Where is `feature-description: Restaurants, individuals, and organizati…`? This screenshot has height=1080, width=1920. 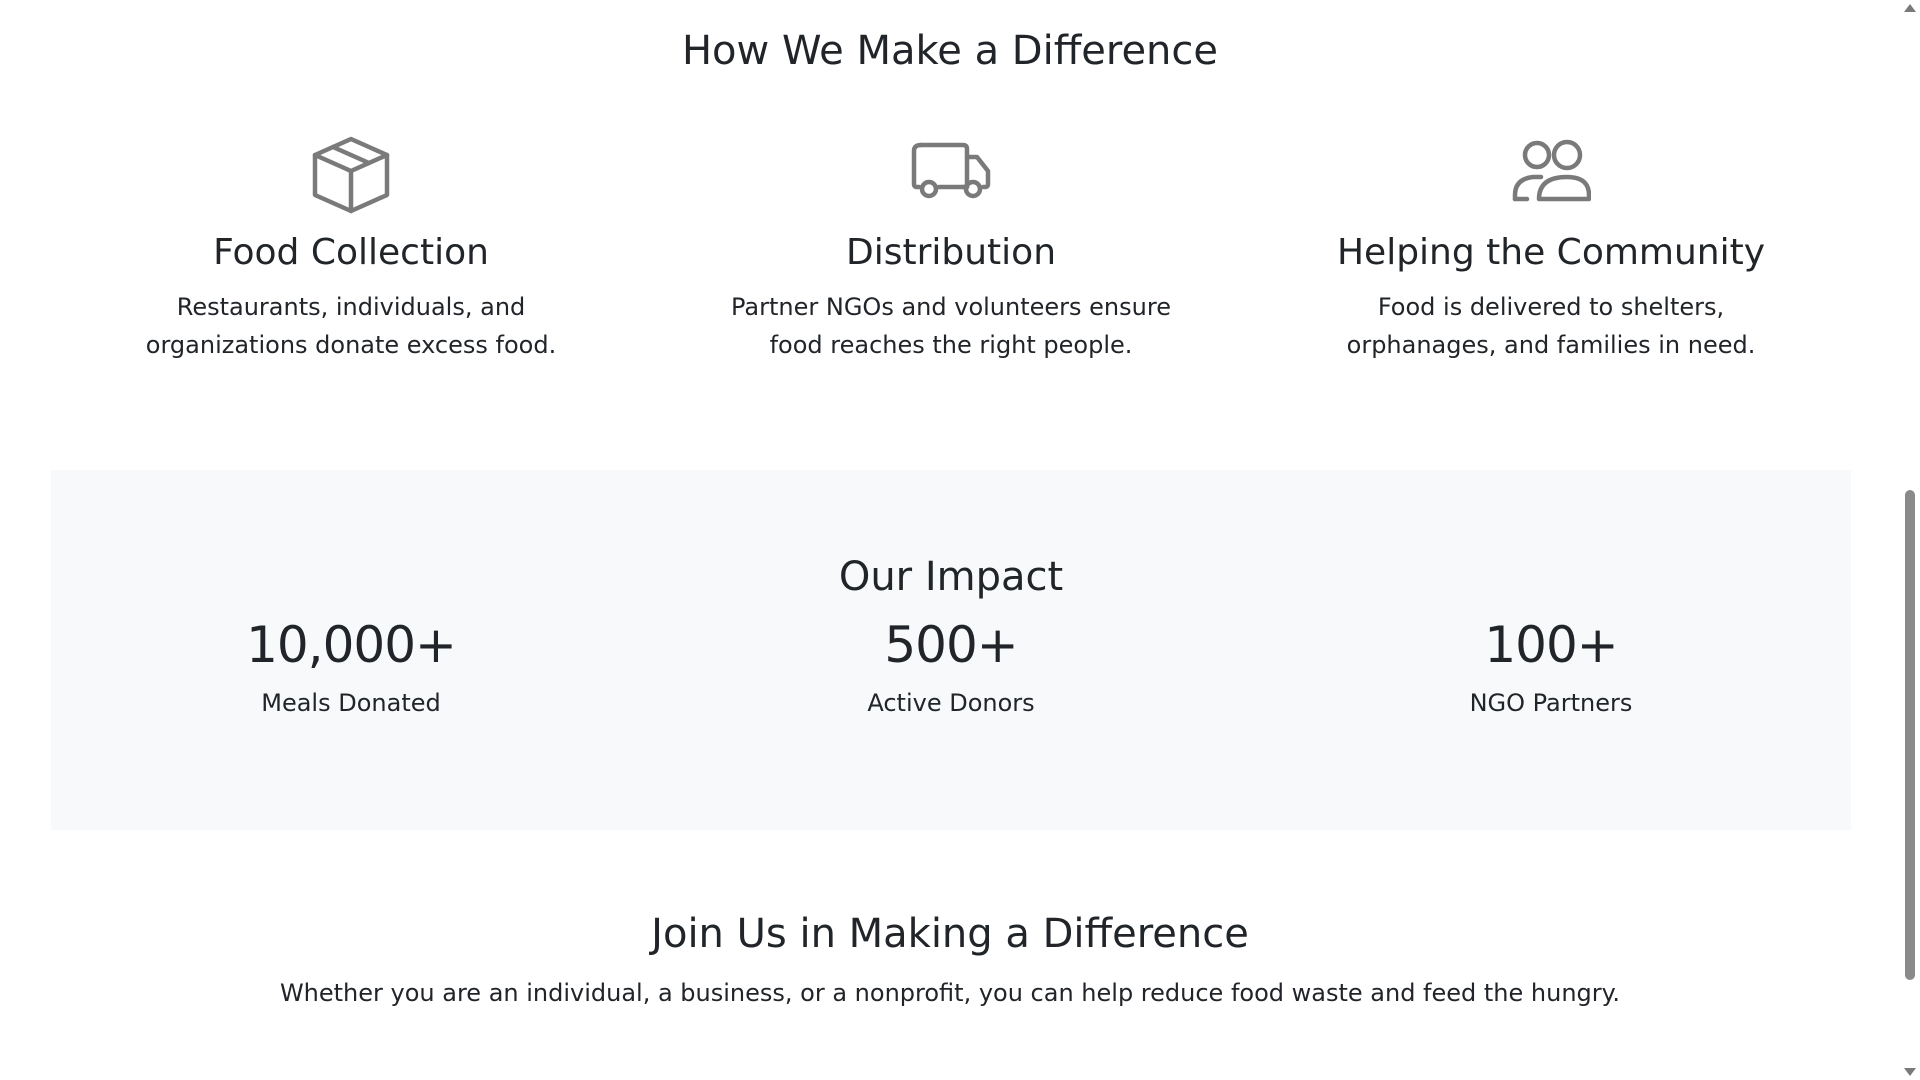
feature-description: Restaurants, individuals, and organizati… is located at coordinates (351, 326).